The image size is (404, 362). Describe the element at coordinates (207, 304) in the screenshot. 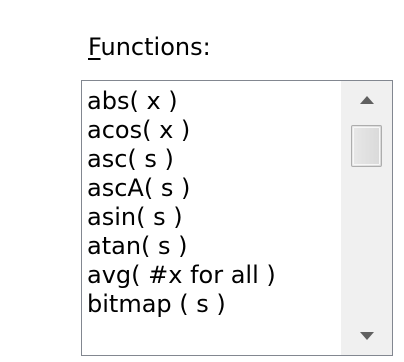

I see `list-item: bitmap ( s )` at that location.